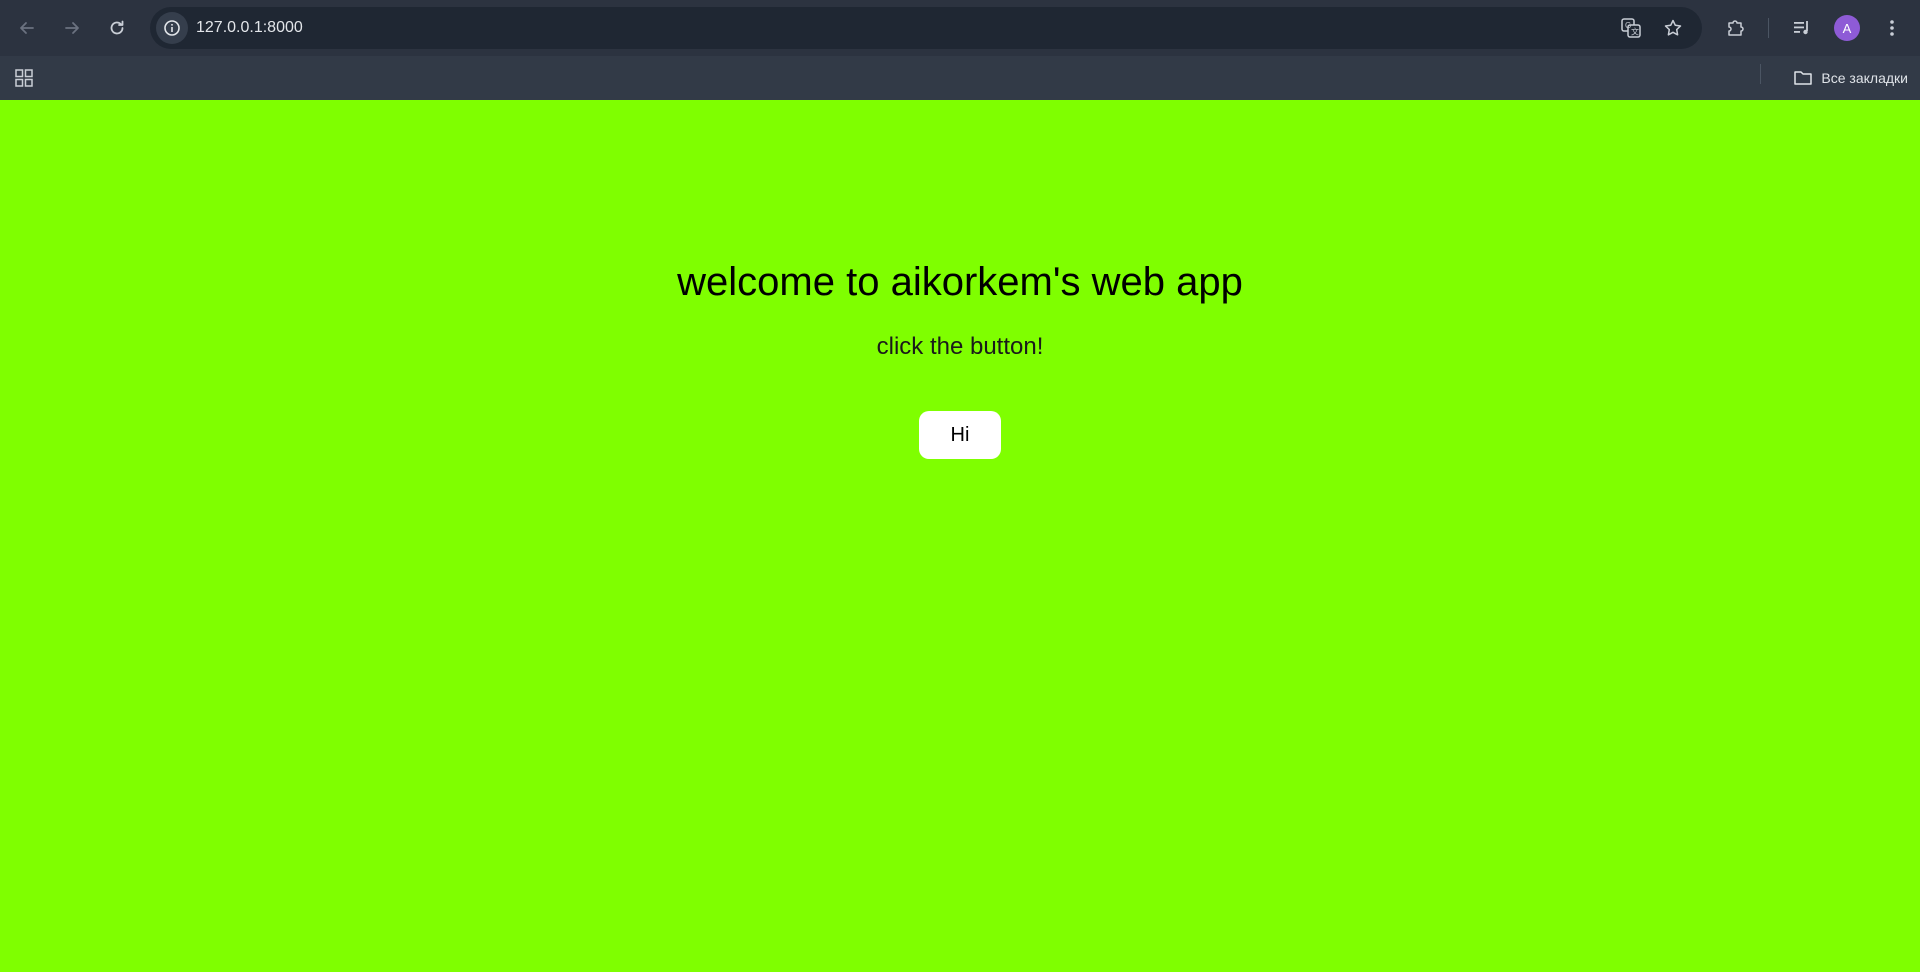  Describe the element at coordinates (960, 78) in the screenshot. I see `bookmarks-bar: Все закладки` at that location.